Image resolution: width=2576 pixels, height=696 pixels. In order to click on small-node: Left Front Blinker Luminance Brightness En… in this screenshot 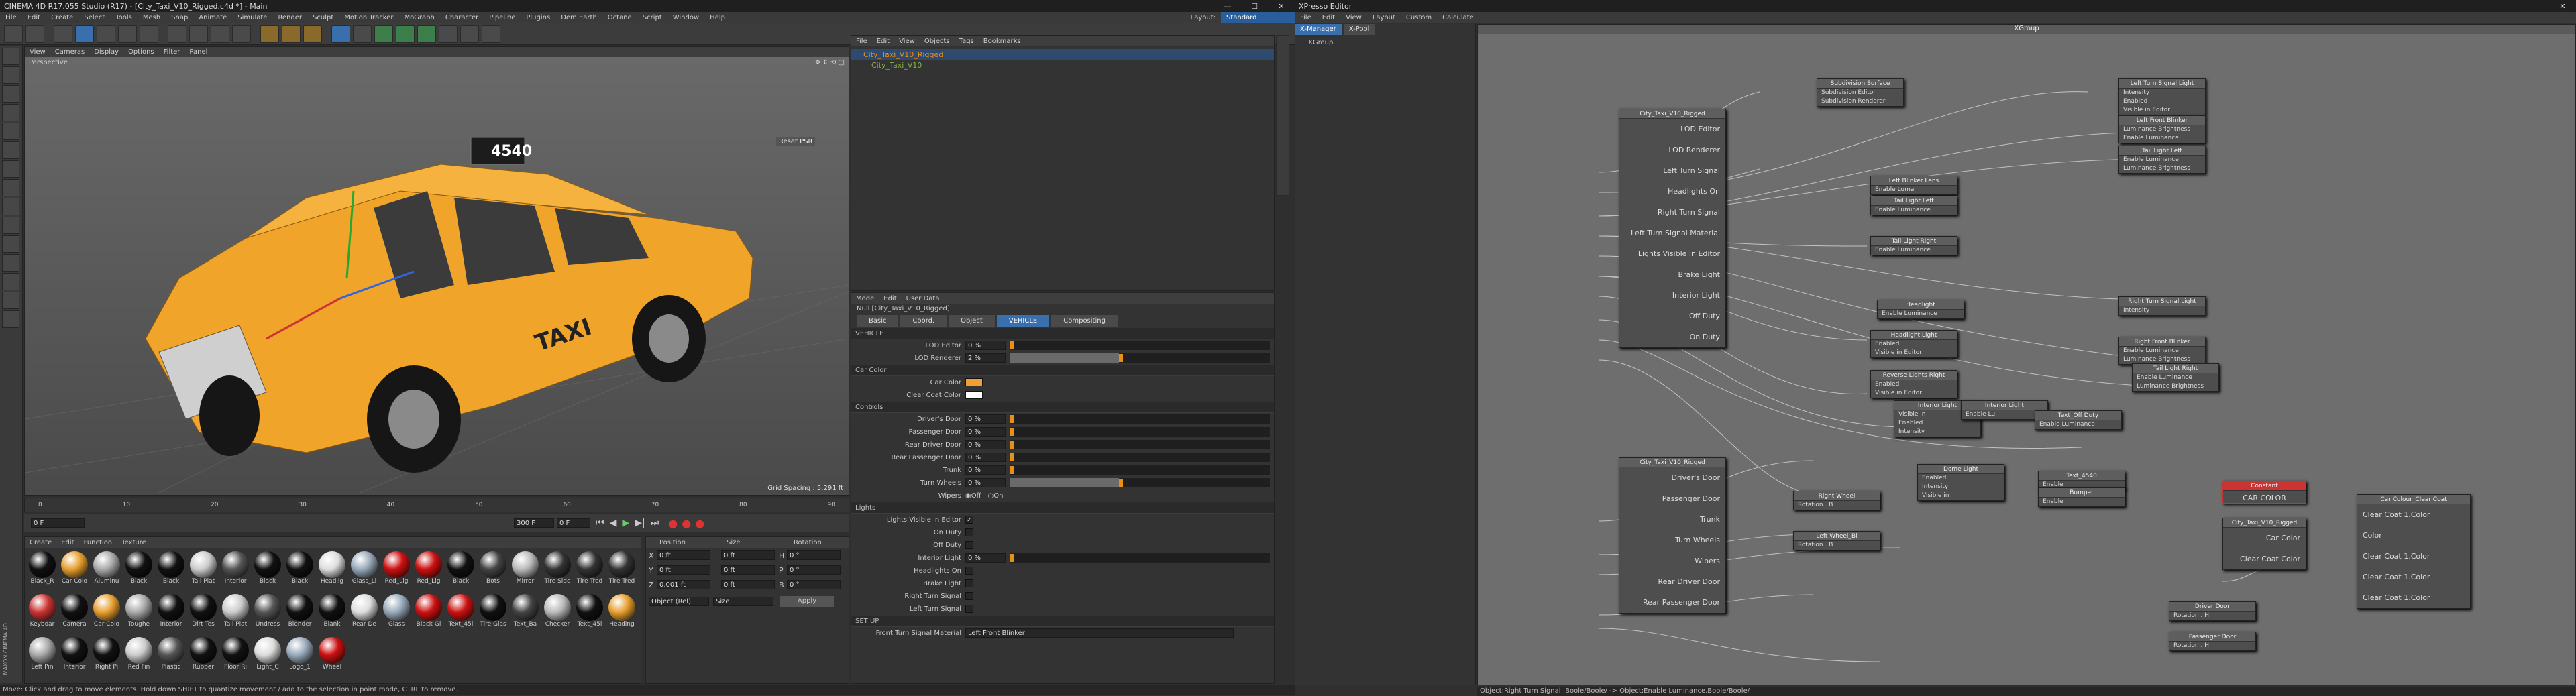, I will do `click(2162, 129)`.